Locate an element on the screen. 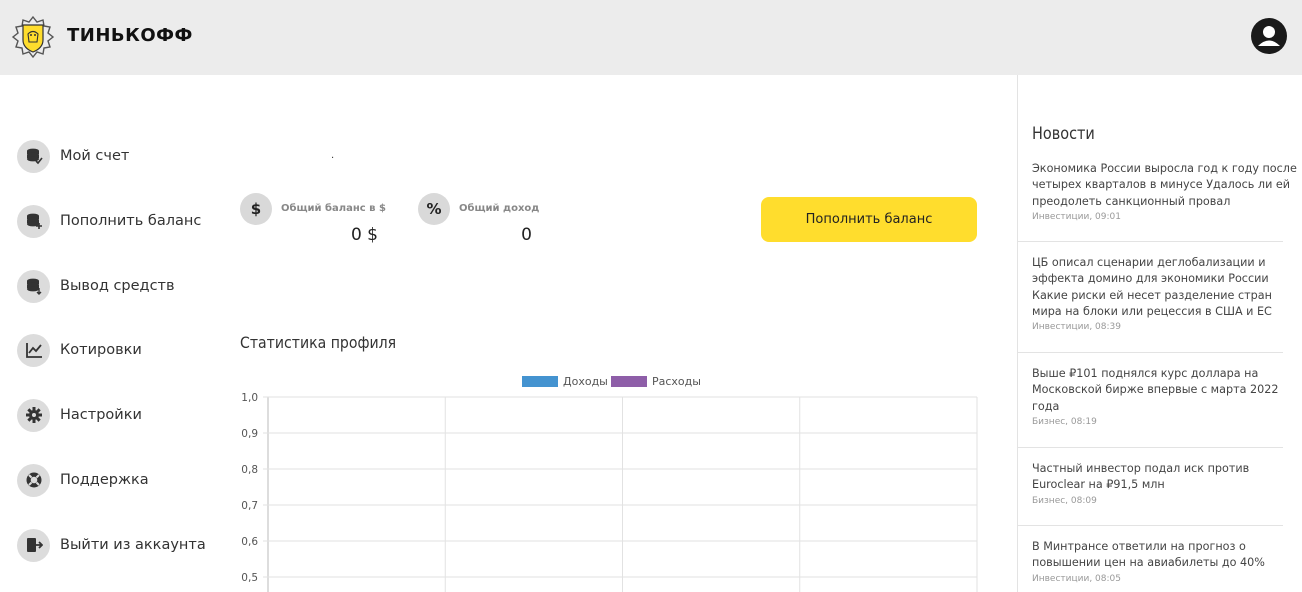  sidebar-item-logout: Выйти из аккаунта is located at coordinates (111, 545).